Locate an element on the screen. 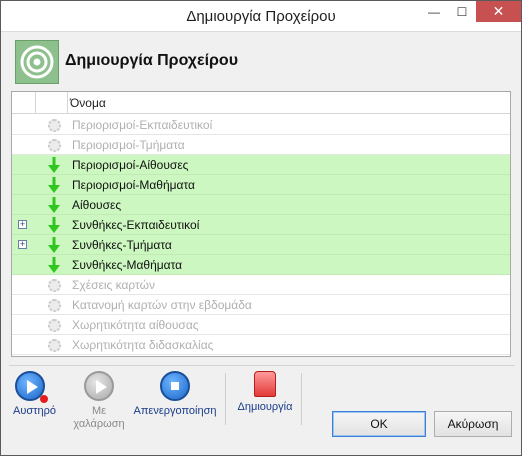  table-row: Περιορισμοί-Αίθουσες is located at coordinates (261, 165).